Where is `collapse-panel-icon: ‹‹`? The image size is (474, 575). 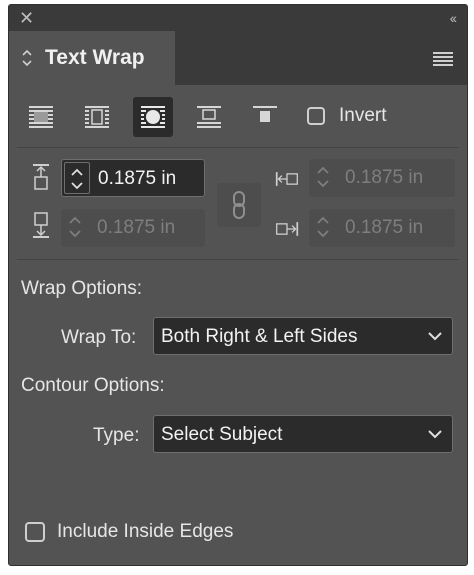
collapse-panel-icon: ‹‹ is located at coordinates (453, 18).